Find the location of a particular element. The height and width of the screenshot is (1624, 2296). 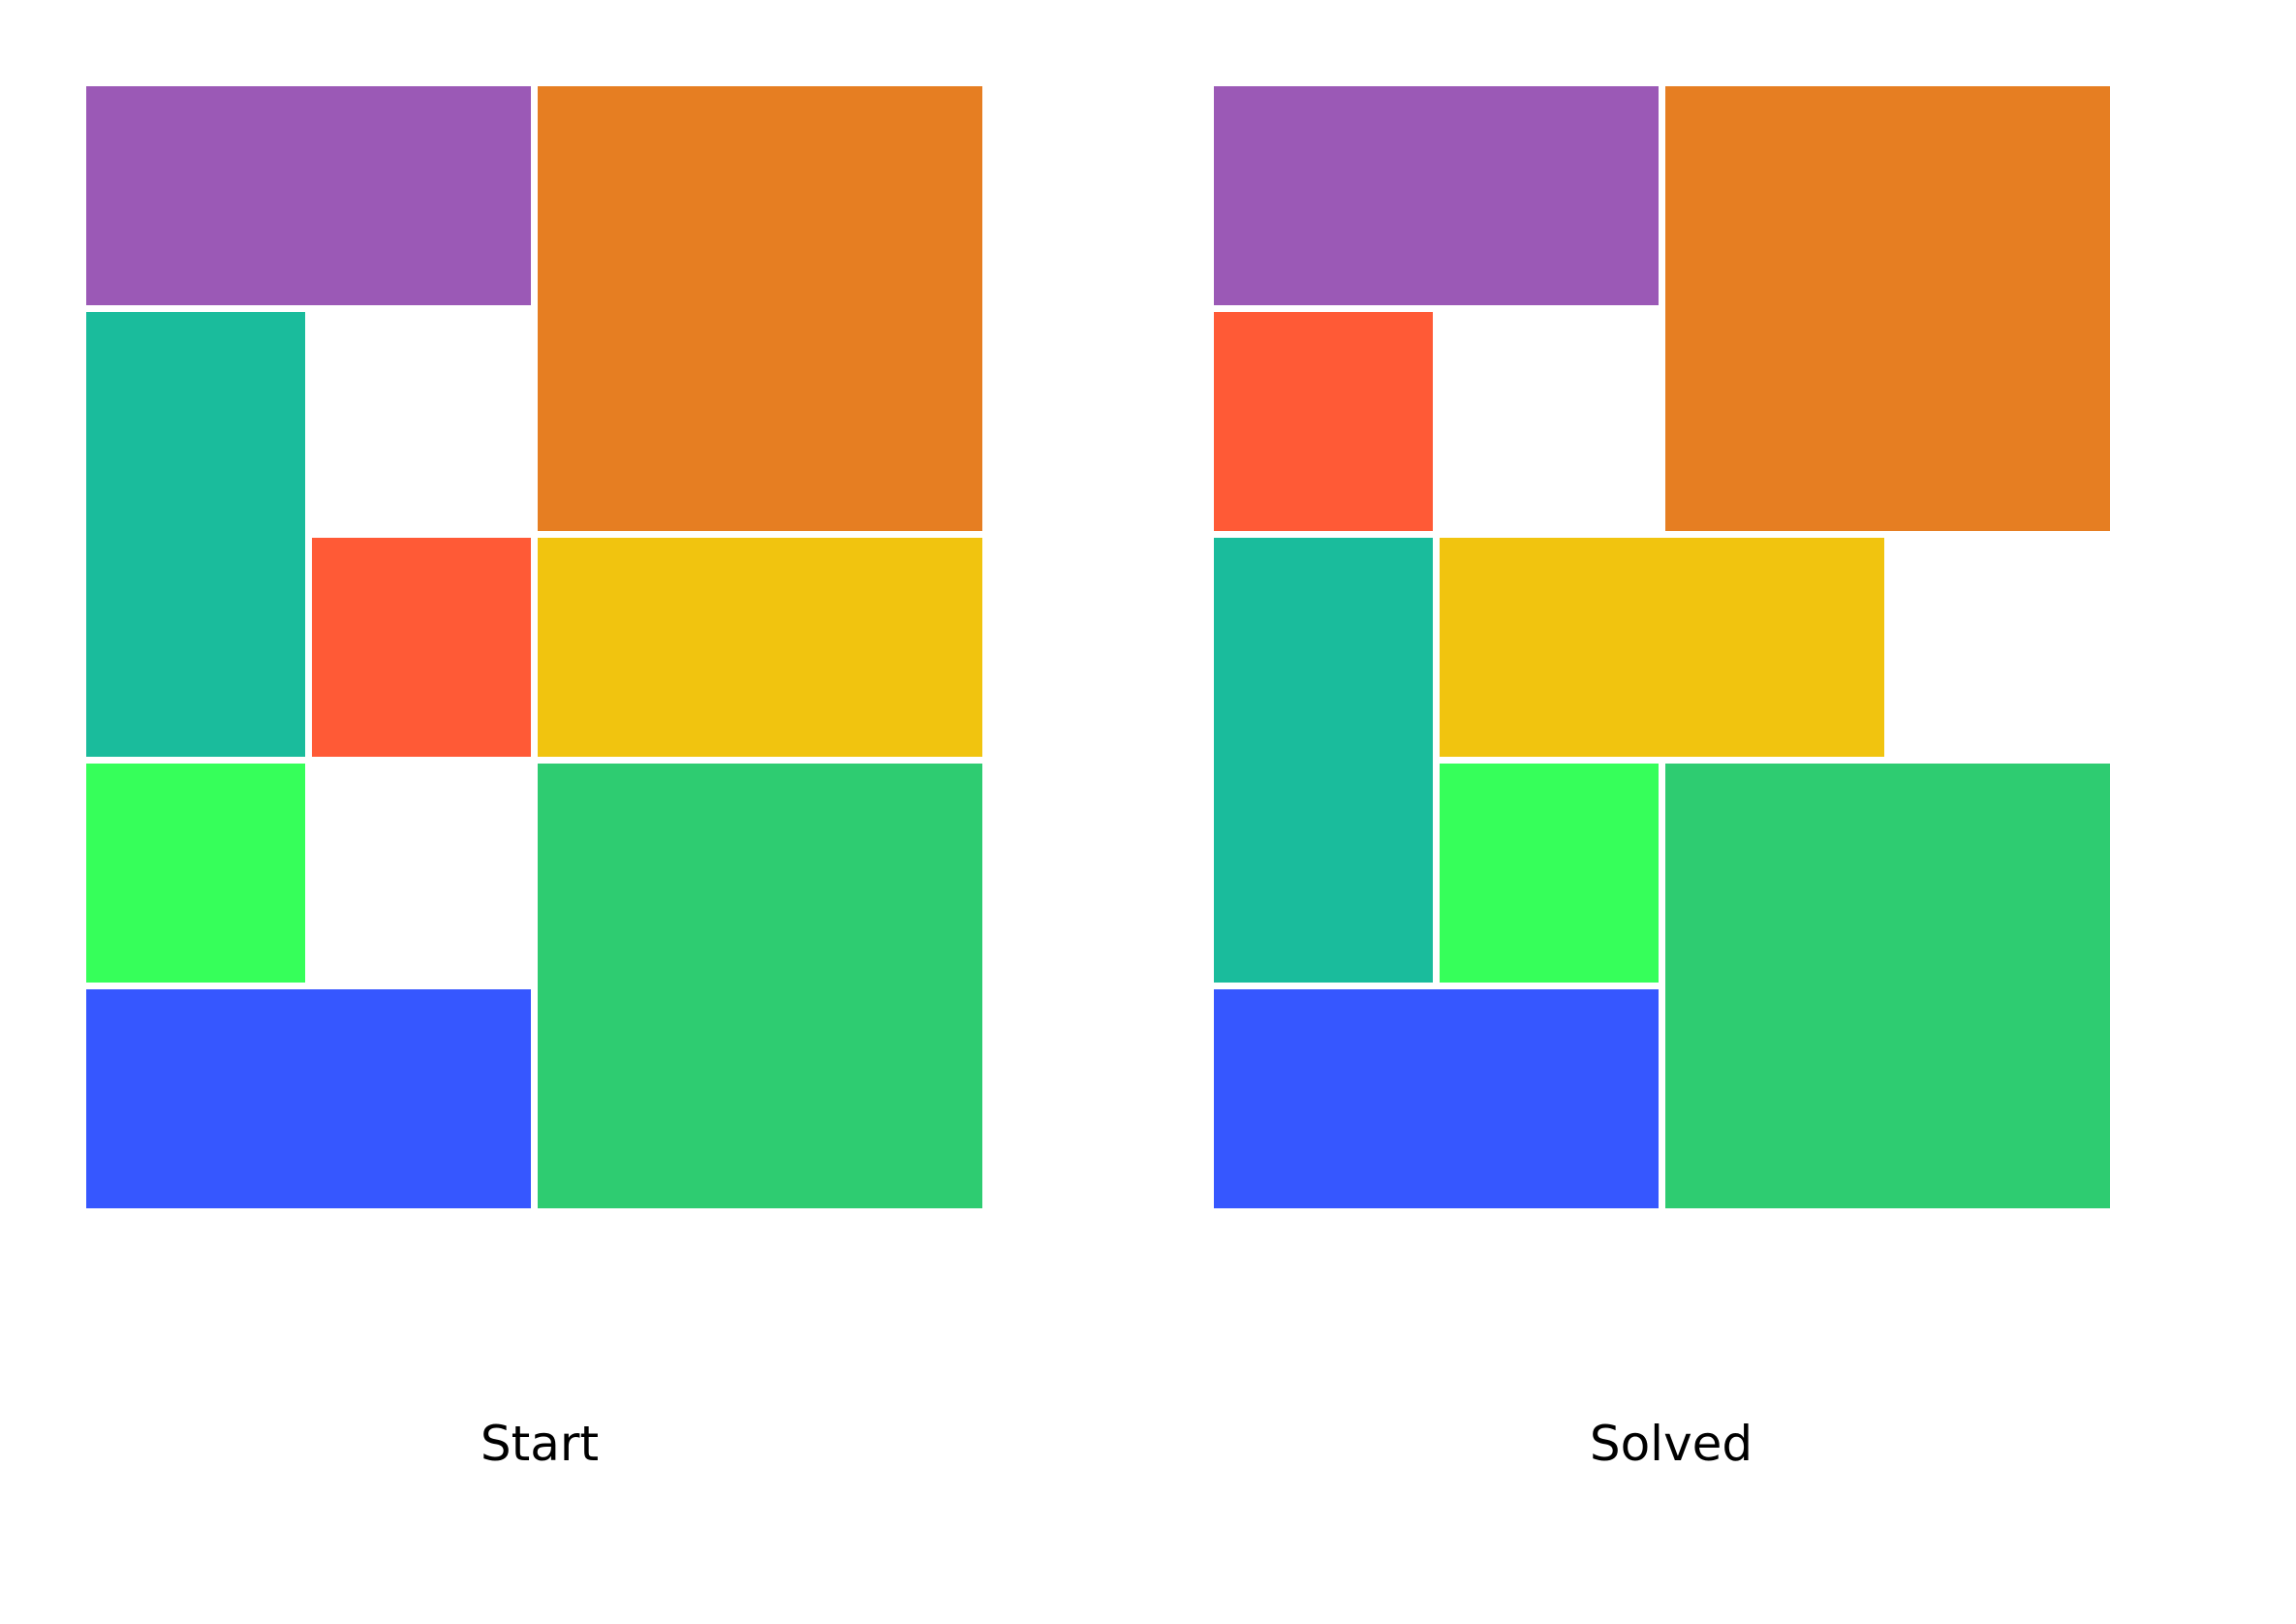

start-blue-block is located at coordinates (308, 1098).